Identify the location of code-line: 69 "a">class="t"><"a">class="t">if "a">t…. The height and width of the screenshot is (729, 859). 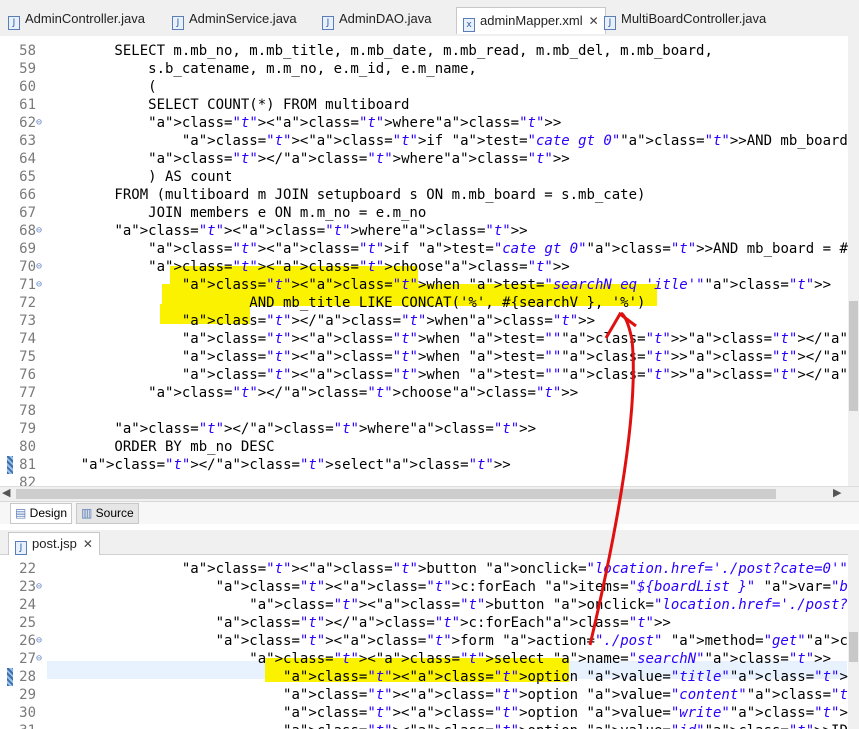
(424, 249).